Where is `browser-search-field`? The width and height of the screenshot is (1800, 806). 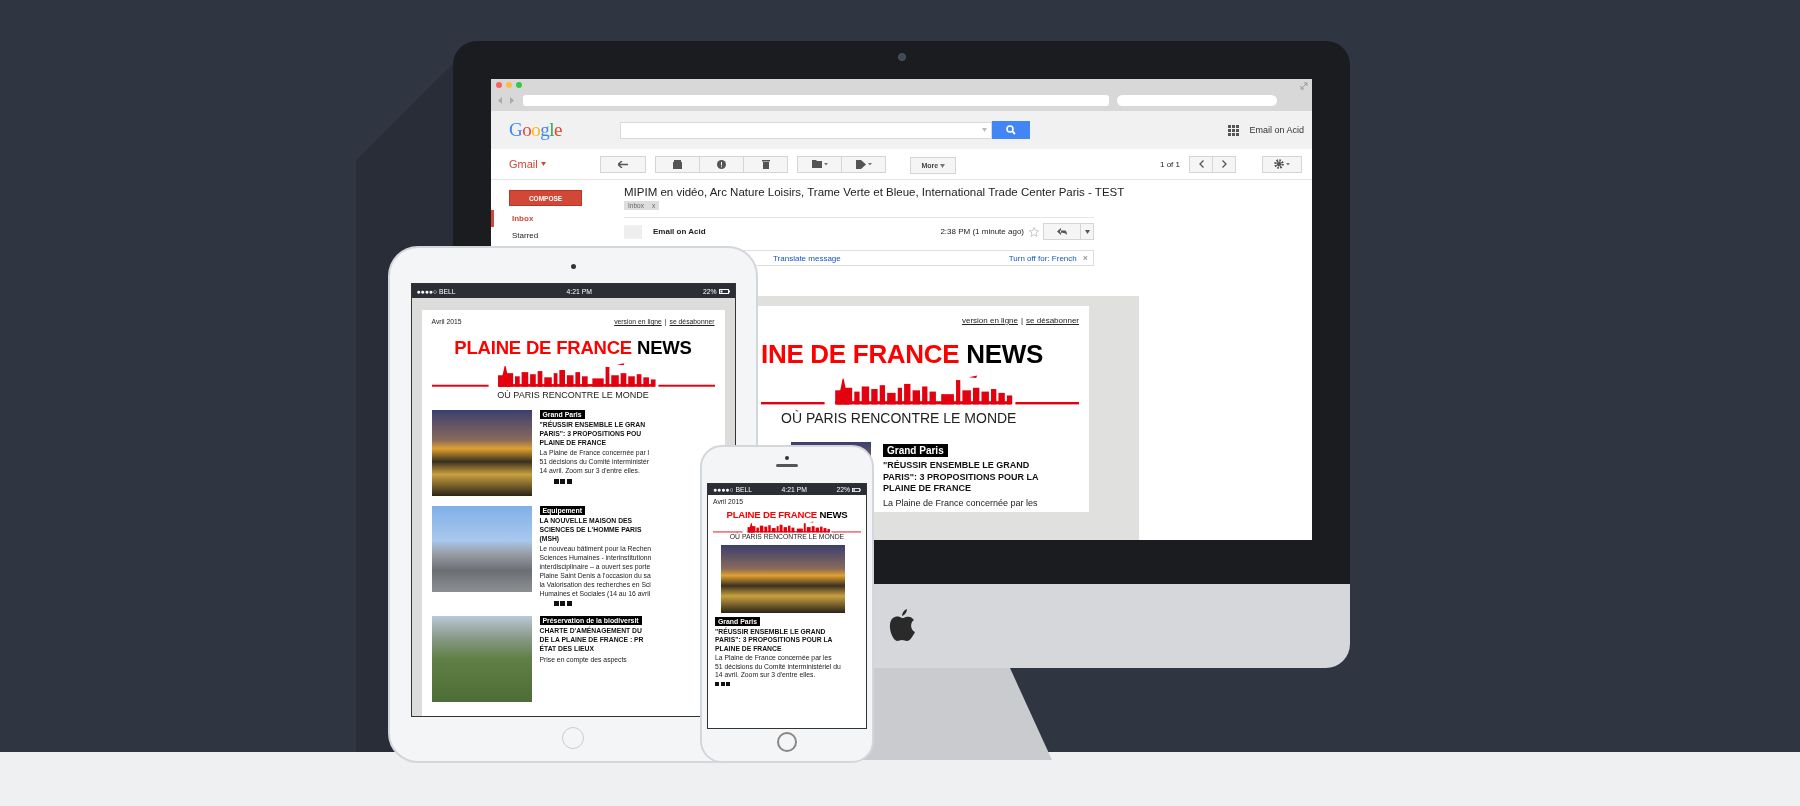
browser-search-field is located at coordinates (1197, 100).